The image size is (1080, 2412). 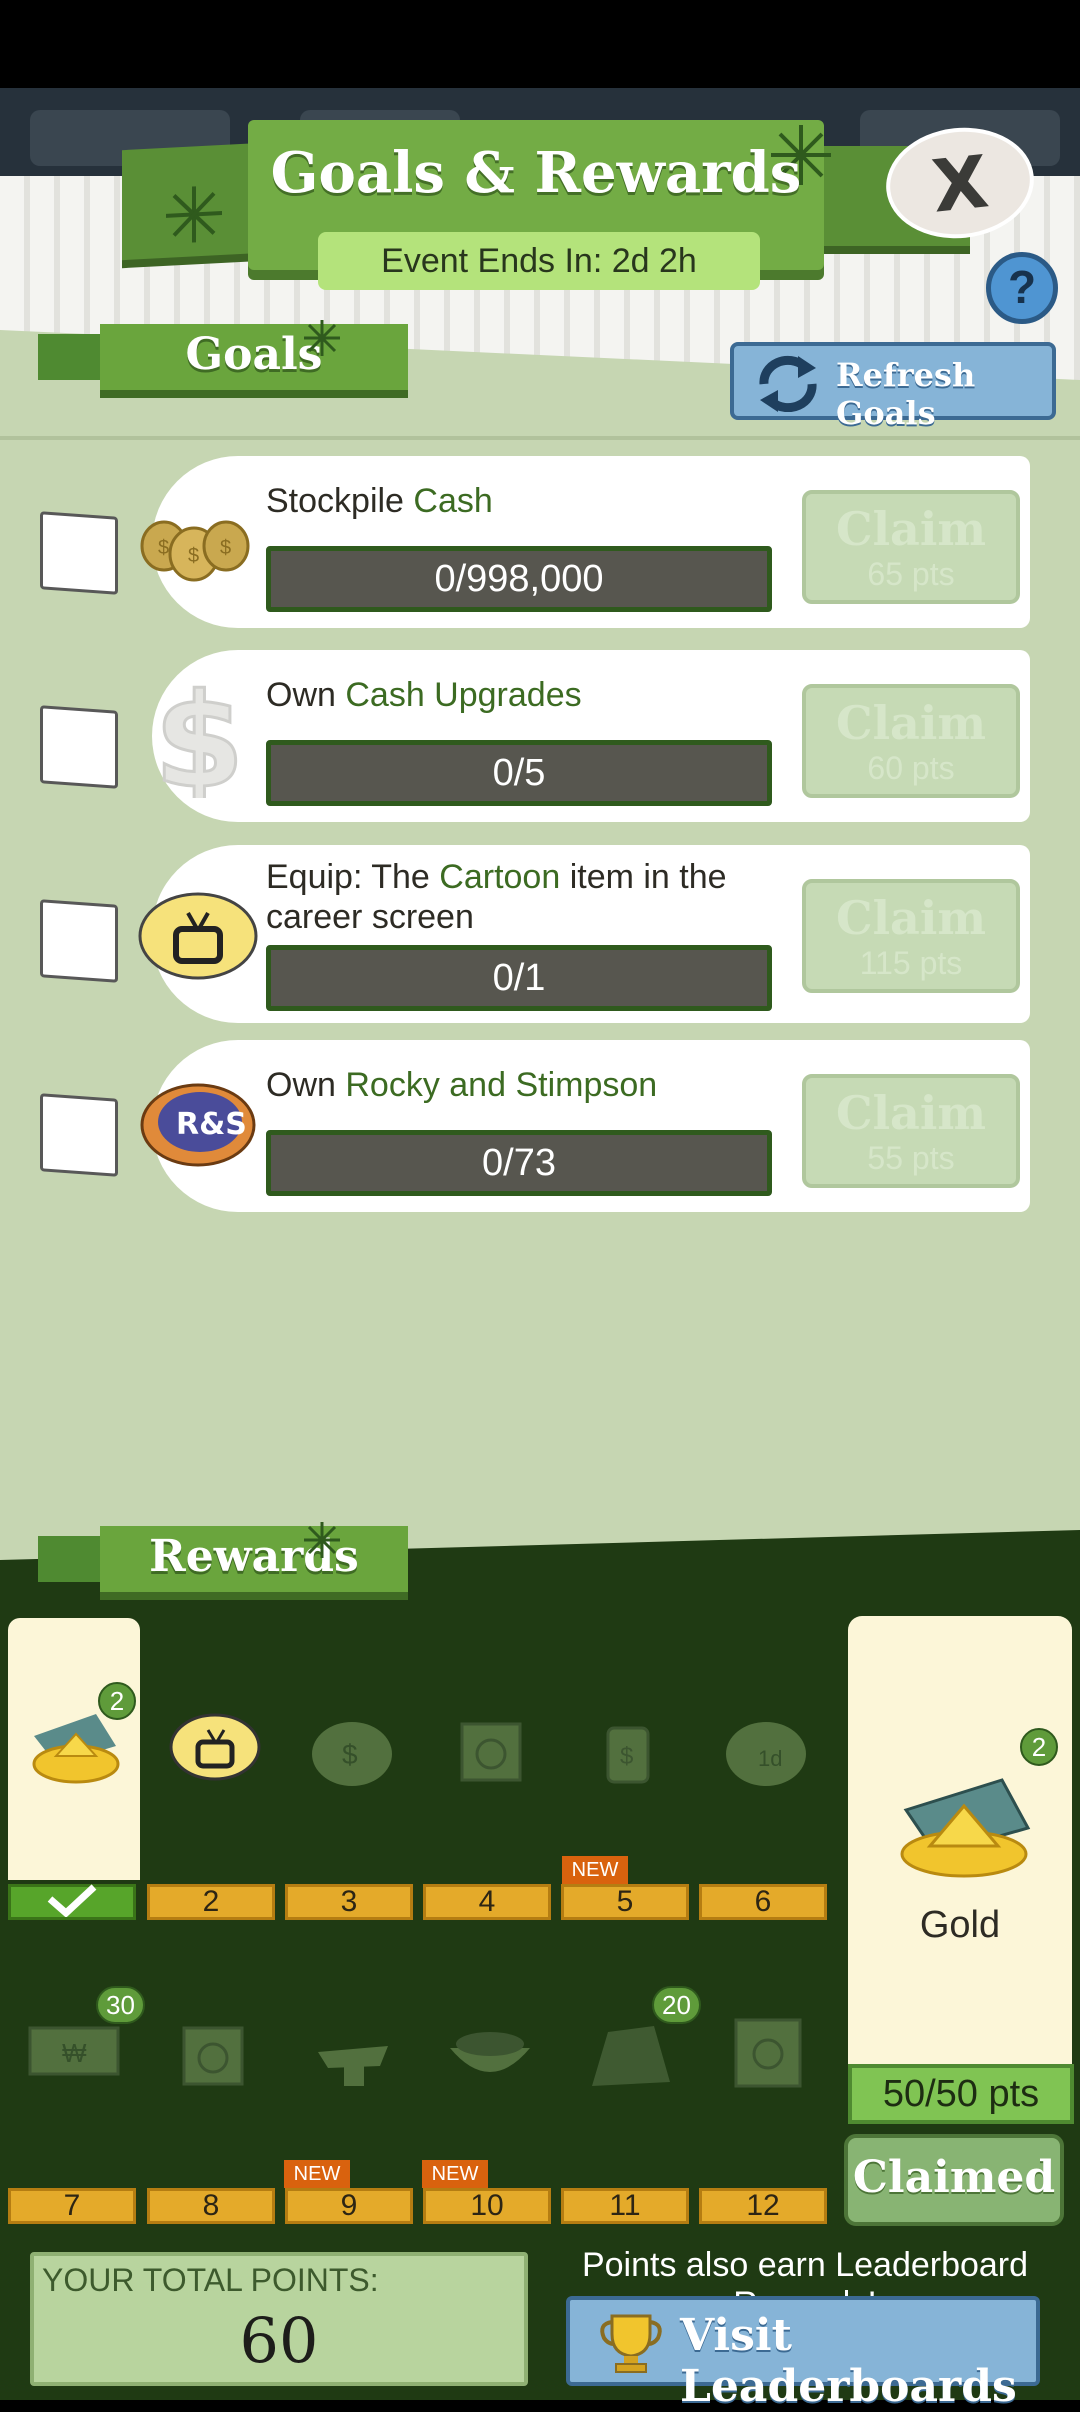 I want to click on timer-bag-icon: 1d, so click(x=766, y=1754).